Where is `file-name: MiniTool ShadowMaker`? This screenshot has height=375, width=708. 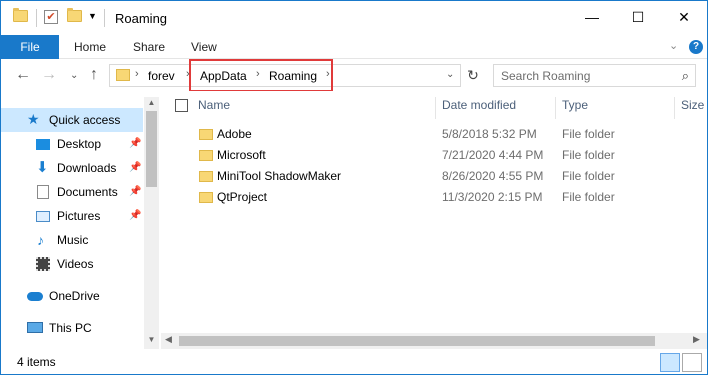
file-name: MiniTool ShadowMaker is located at coordinates (279, 176).